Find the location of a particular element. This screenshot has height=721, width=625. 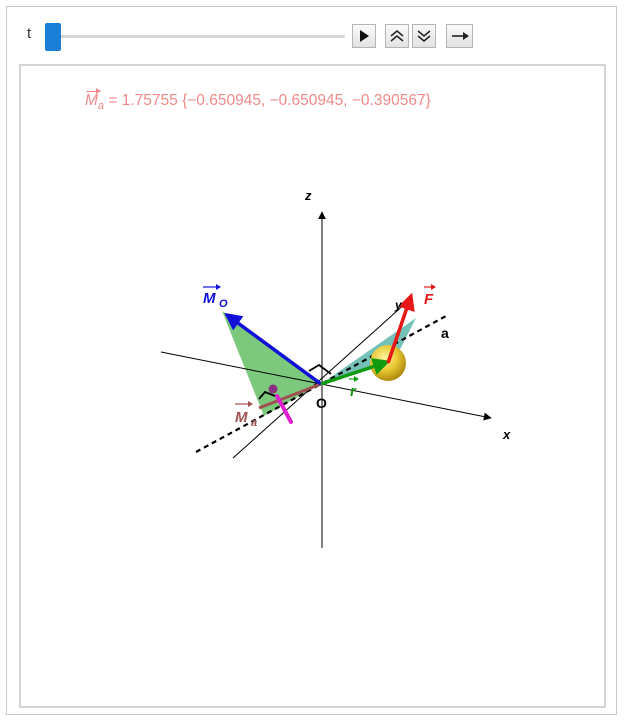

slower-button is located at coordinates (424, 36).